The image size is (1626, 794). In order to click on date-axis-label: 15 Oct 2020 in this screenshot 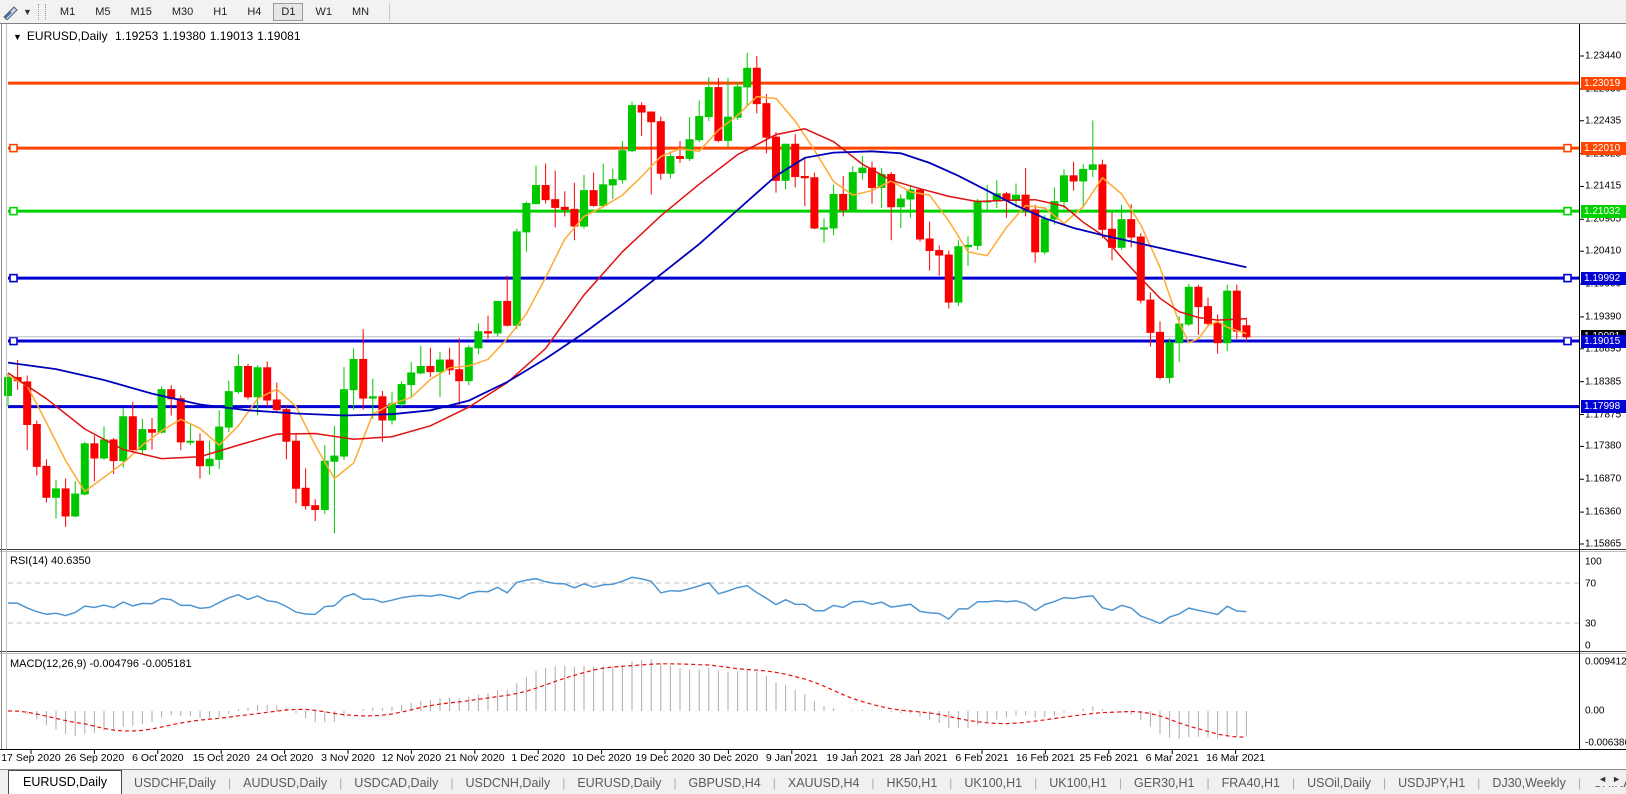, I will do `click(221, 758)`.